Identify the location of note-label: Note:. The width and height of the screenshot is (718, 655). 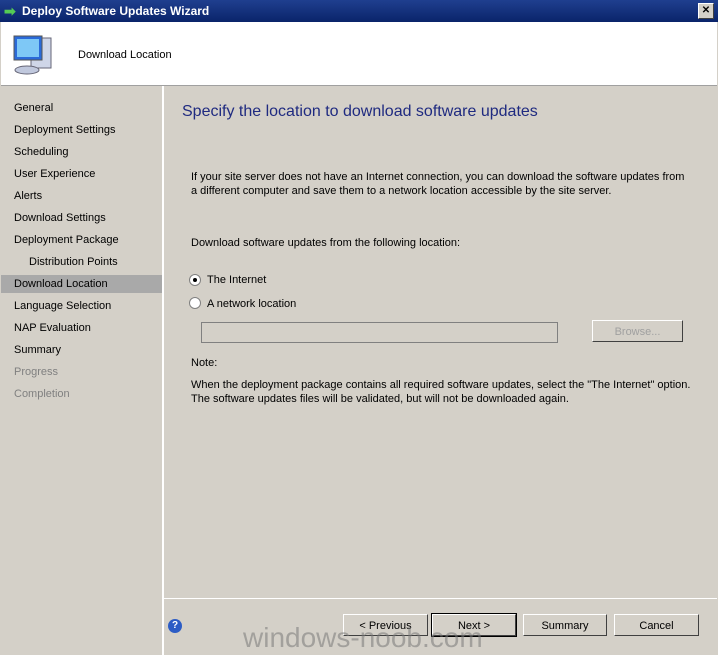
(204, 363).